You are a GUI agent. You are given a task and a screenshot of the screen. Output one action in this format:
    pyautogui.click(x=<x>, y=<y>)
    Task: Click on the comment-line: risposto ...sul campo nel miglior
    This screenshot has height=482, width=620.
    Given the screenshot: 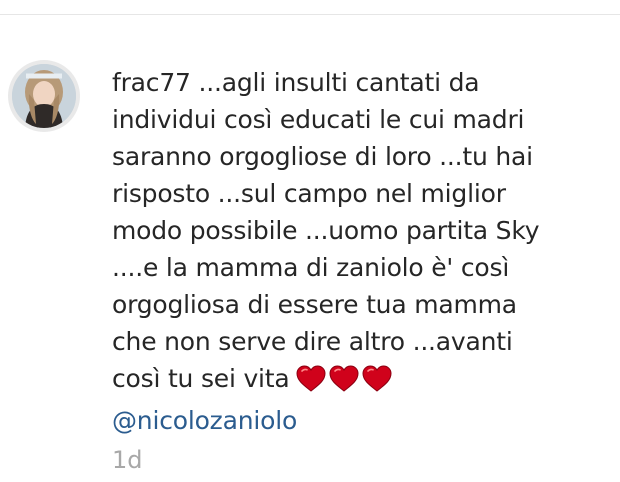 What is the action you would take?
    pyautogui.click(x=309, y=193)
    